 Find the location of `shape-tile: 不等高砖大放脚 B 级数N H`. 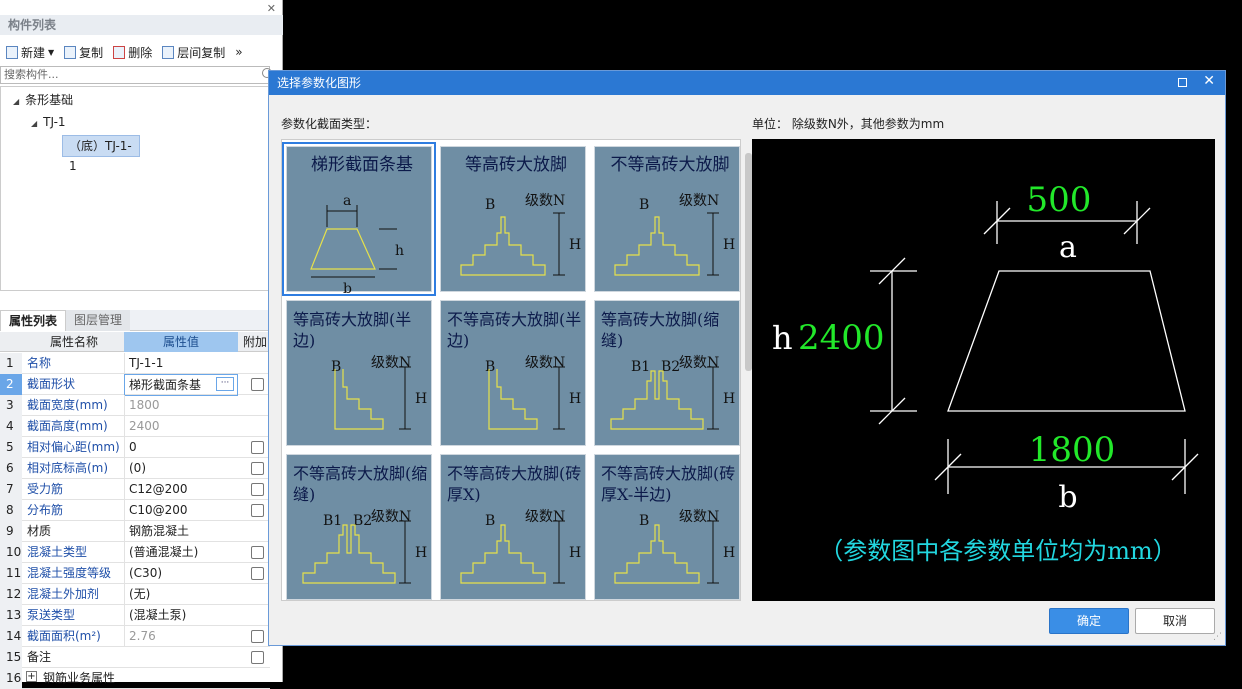

shape-tile: 不等高砖大放脚 B 级数N H is located at coordinates (667, 219).